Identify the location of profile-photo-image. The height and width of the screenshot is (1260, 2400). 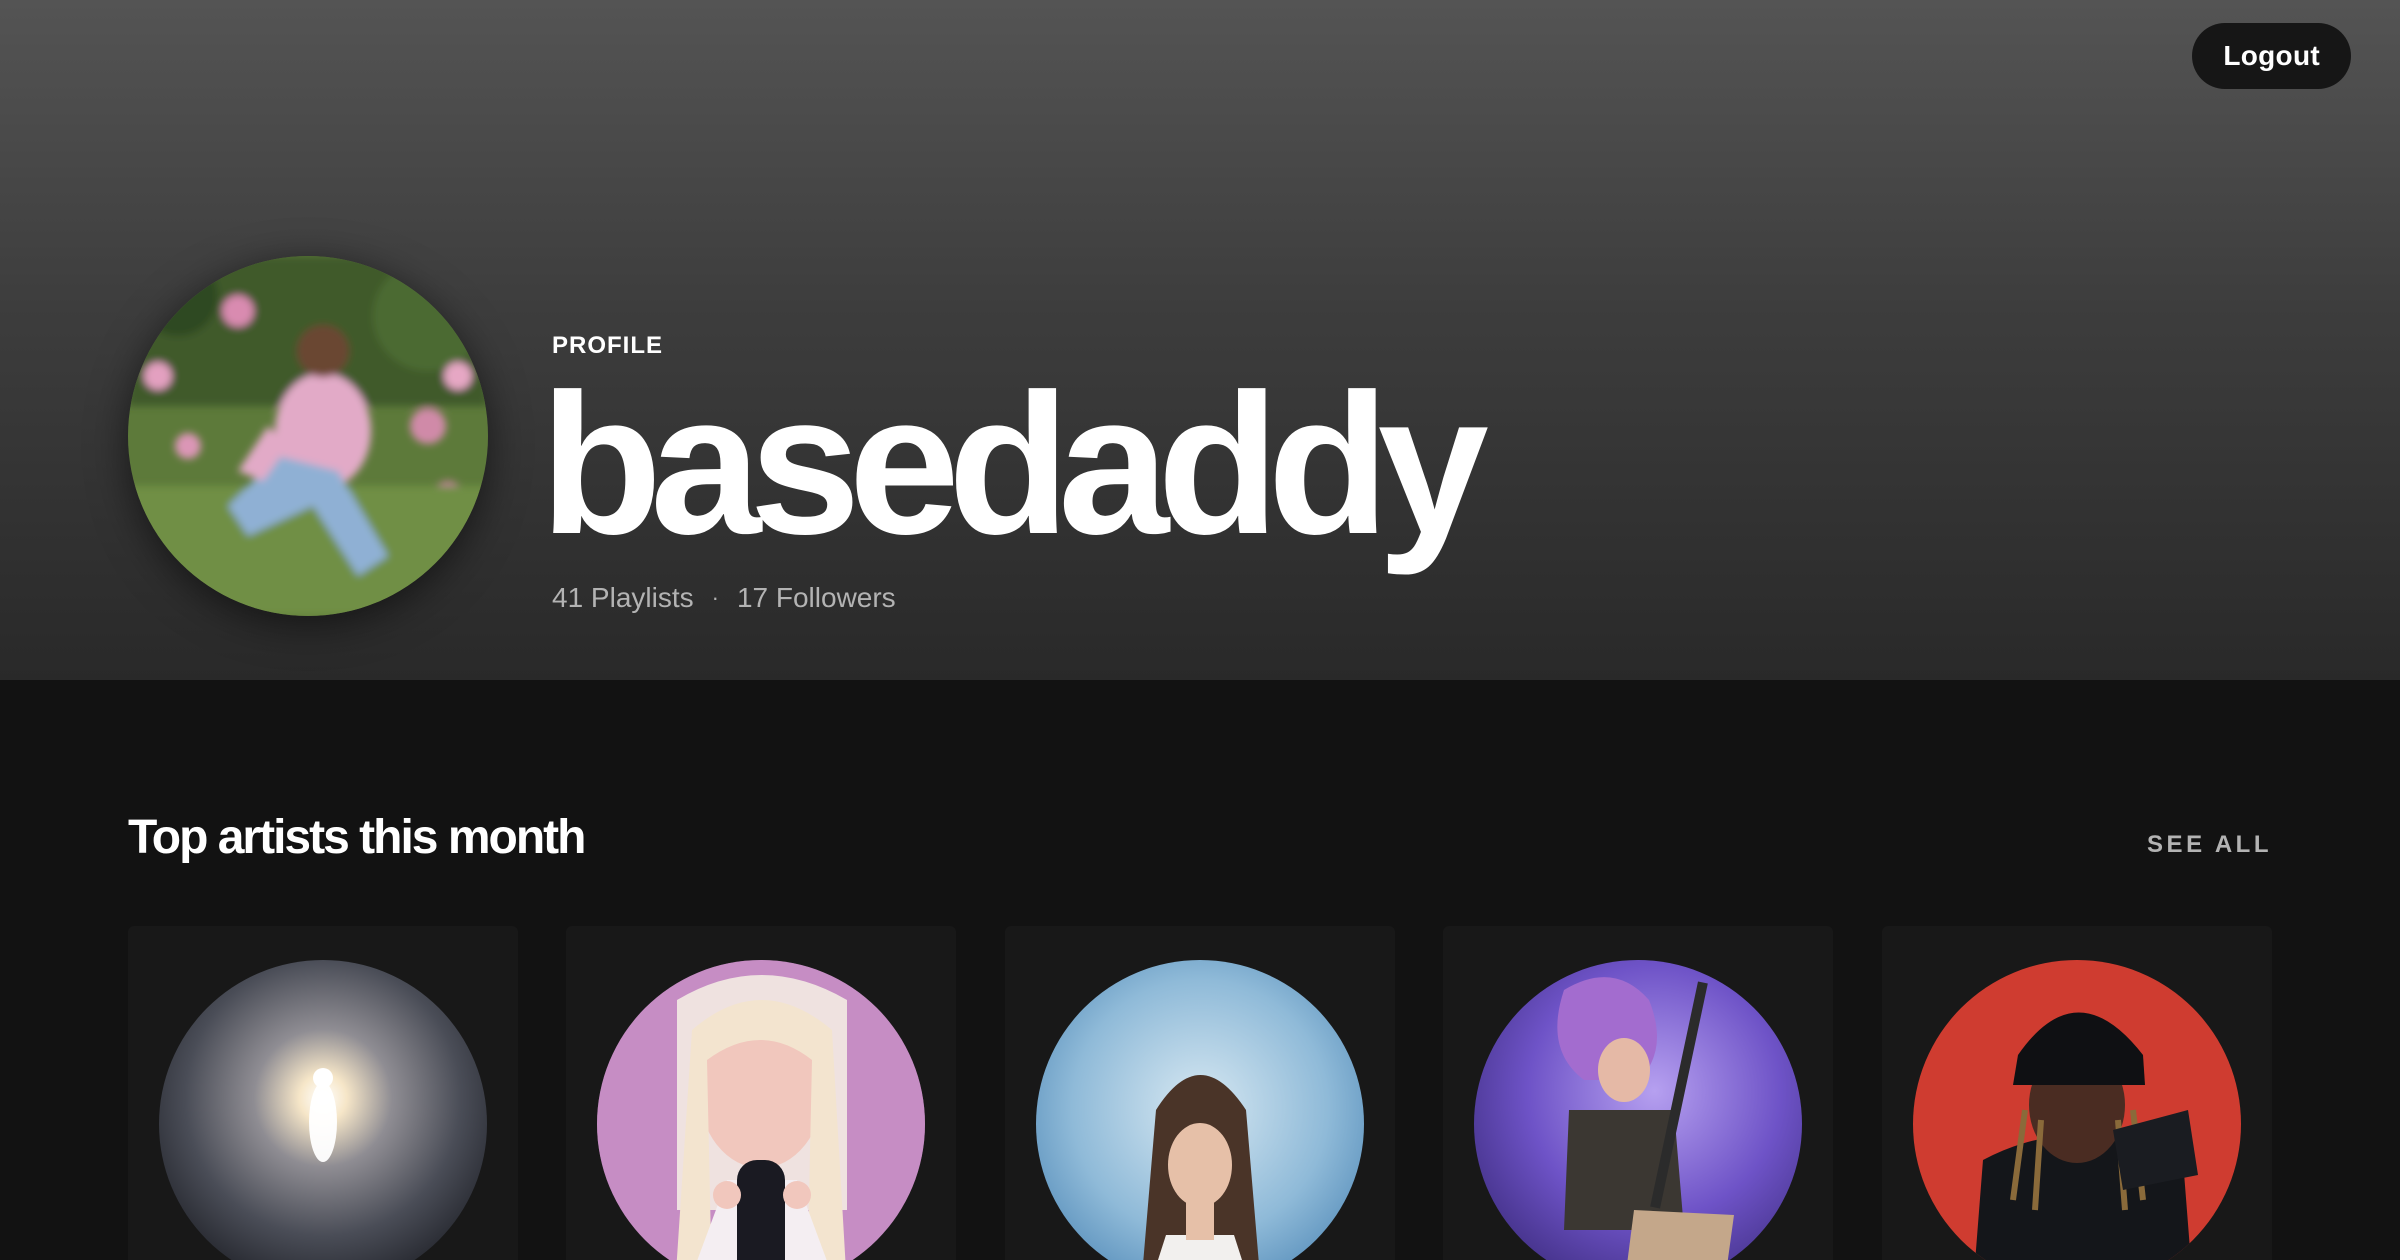
(308, 436).